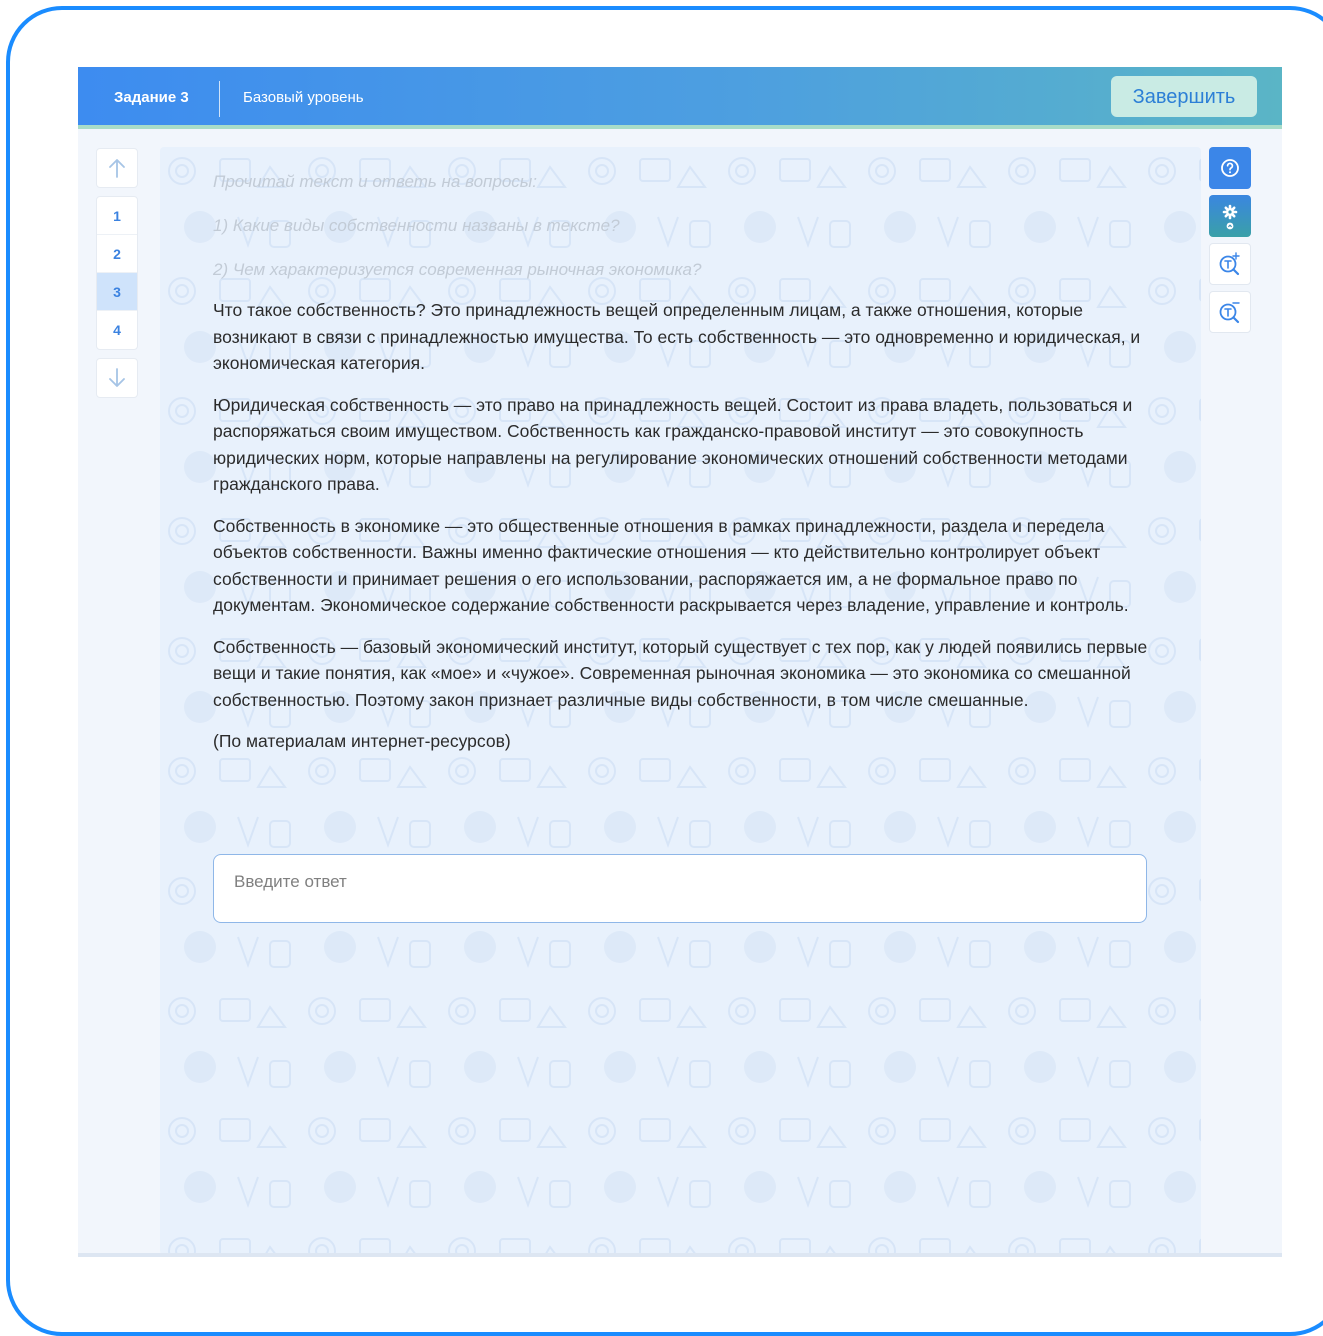 This screenshot has width=1323, height=1336. I want to click on level-label: Базовый уровень, so click(303, 97).